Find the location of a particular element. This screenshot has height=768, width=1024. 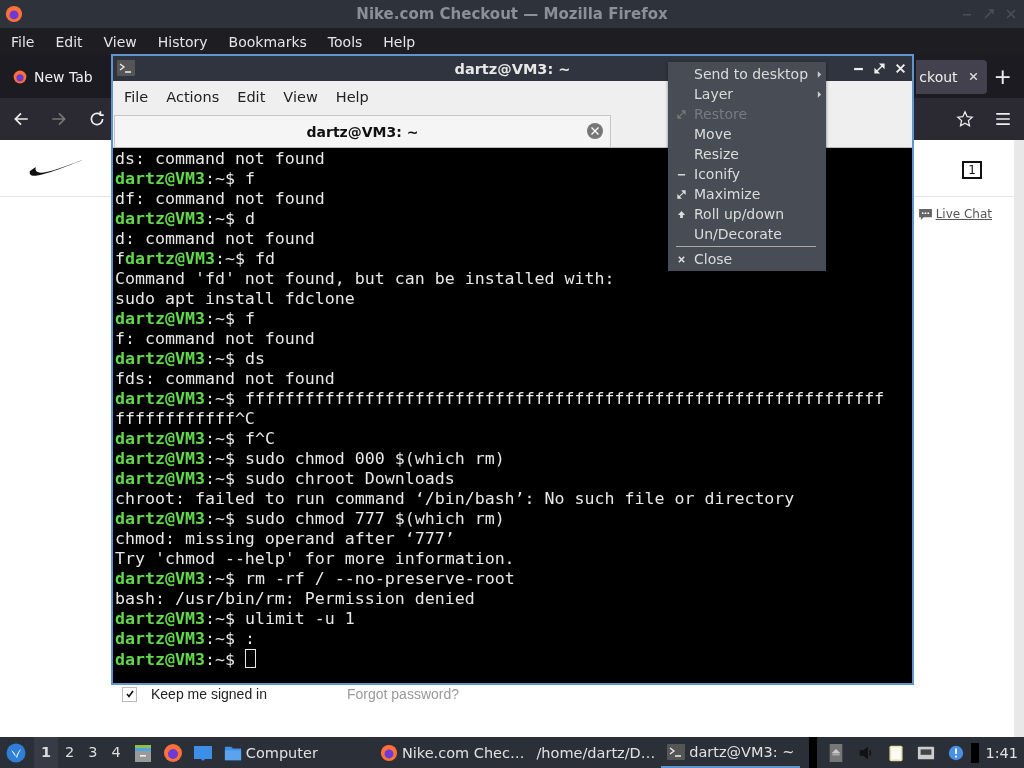

menu-item: Maximize is located at coordinates (747, 194).